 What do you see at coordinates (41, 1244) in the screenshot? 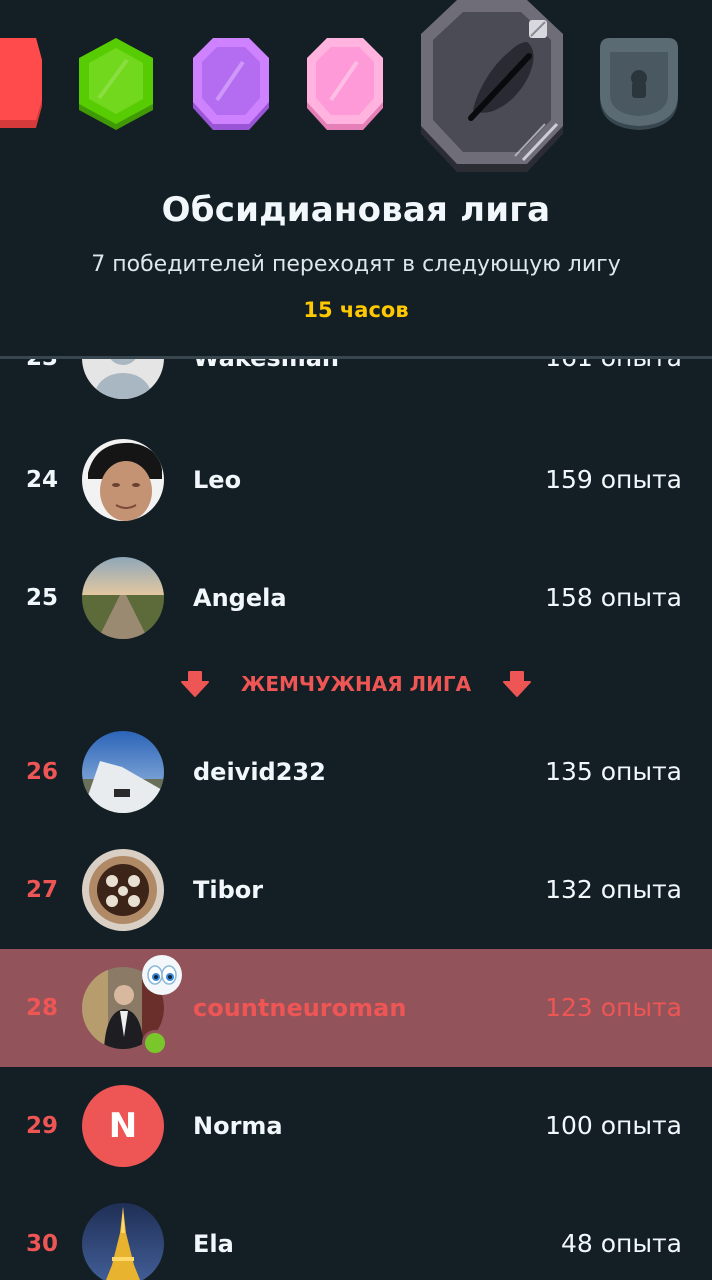
I see `rank-number: 30` at bounding box center [41, 1244].